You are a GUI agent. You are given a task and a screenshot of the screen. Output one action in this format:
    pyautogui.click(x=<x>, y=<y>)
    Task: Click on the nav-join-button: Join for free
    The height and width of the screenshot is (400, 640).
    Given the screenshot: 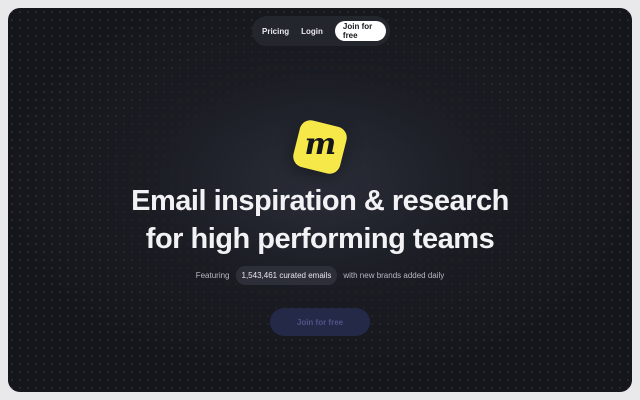 What is the action you would take?
    pyautogui.click(x=360, y=31)
    